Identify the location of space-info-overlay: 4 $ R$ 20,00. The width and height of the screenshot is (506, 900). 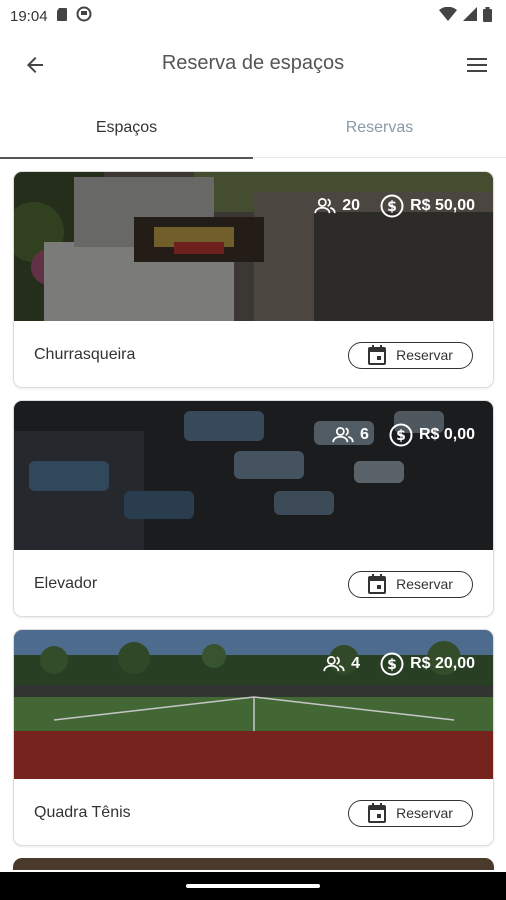
(399, 664).